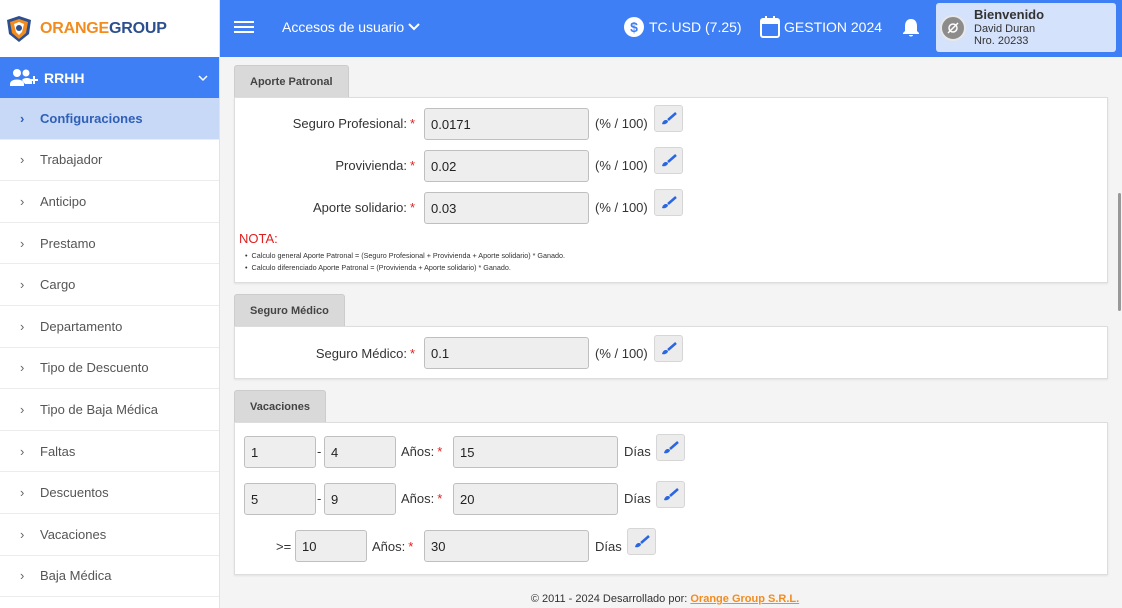 This screenshot has width=1122, height=608. What do you see at coordinates (535, 452) in the screenshot?
I see `vacaciones-range1-days-input: 15` at bounding box center [535, 452].